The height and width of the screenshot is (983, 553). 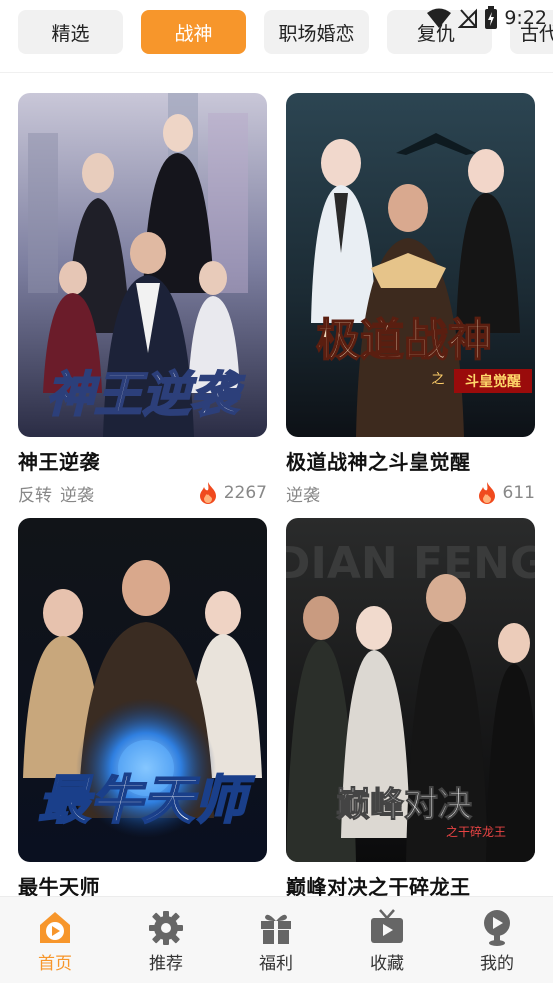 I want to click on tv-icon, so click(x=387, y=926).